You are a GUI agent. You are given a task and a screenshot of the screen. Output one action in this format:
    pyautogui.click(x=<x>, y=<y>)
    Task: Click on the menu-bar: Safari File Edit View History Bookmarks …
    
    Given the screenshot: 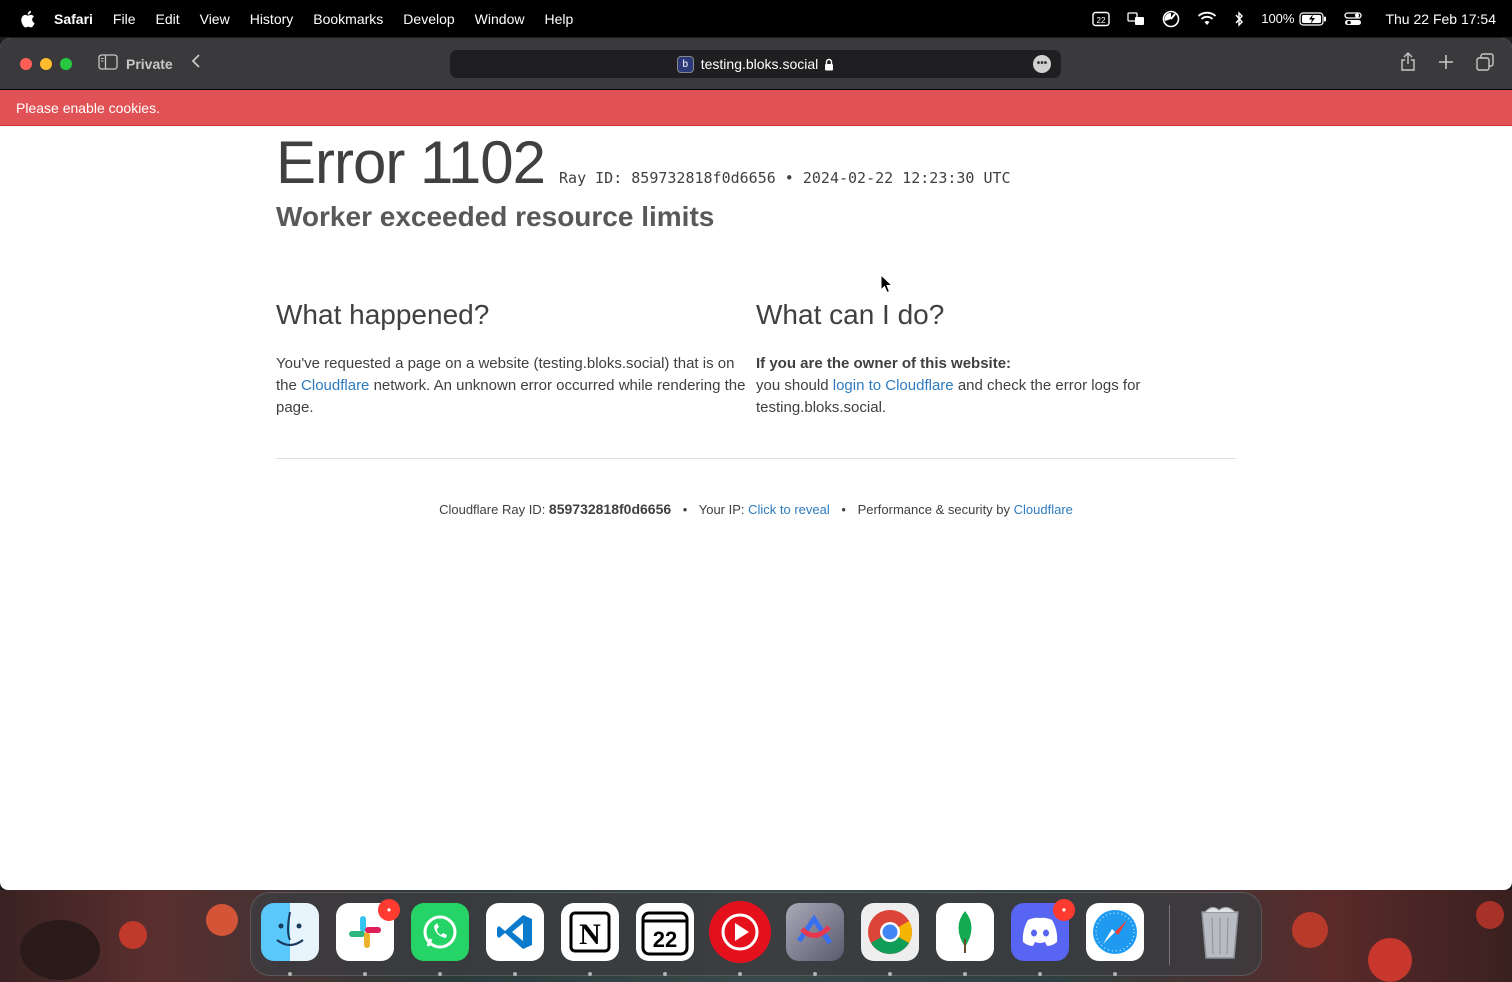 What is the action you would take?
    pyautogui.click(x=756, y=18)
    